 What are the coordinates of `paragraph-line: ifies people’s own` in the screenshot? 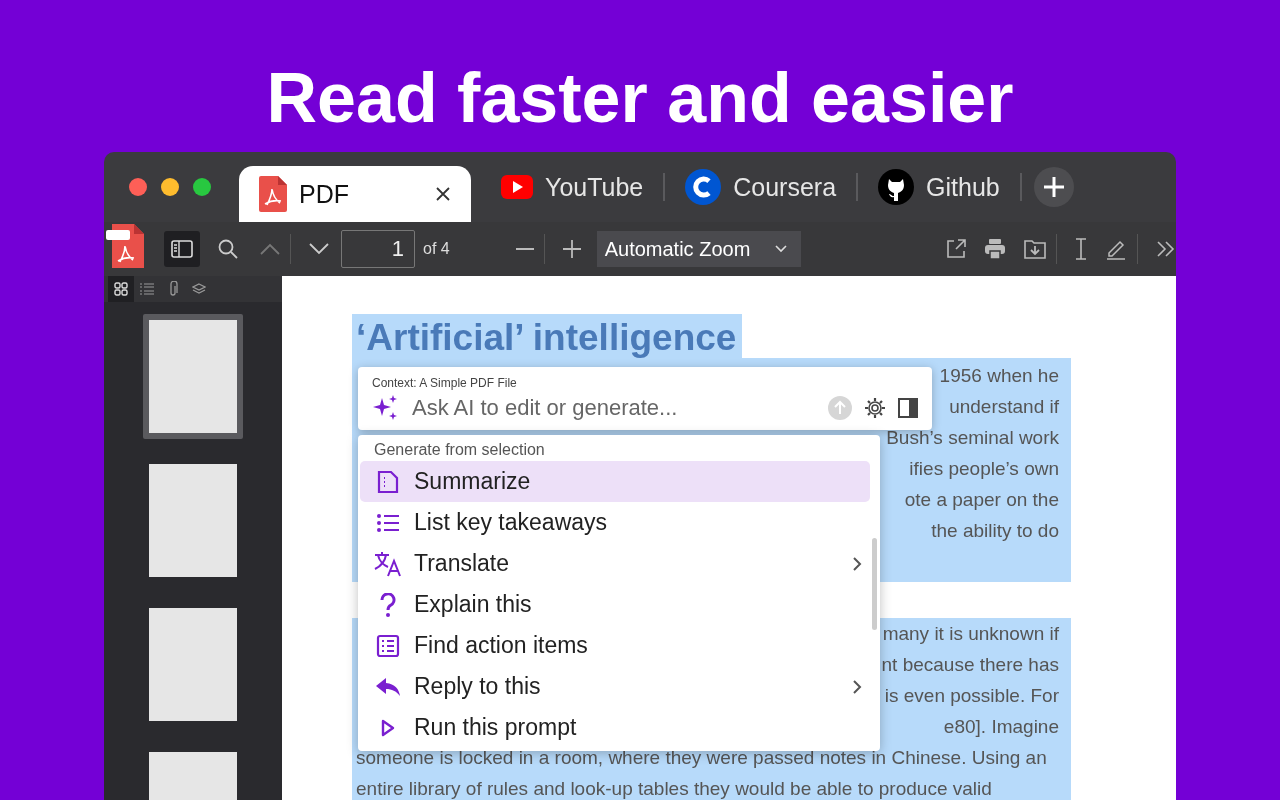 It's located at (984, 468).